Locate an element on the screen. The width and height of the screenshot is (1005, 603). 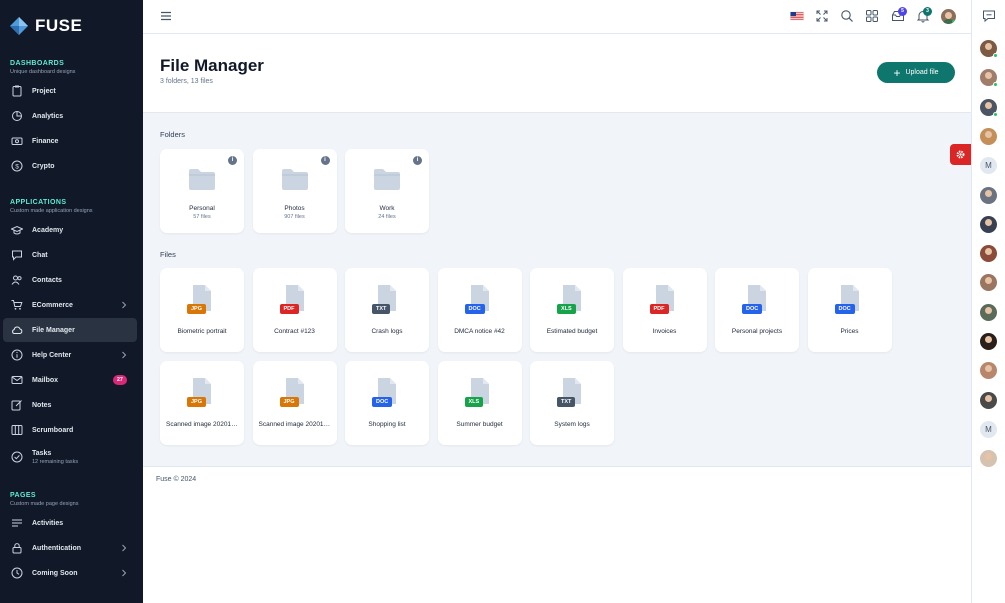
sidebar-item-ecommerce: ECommerce is located at coordinates (70, 305).